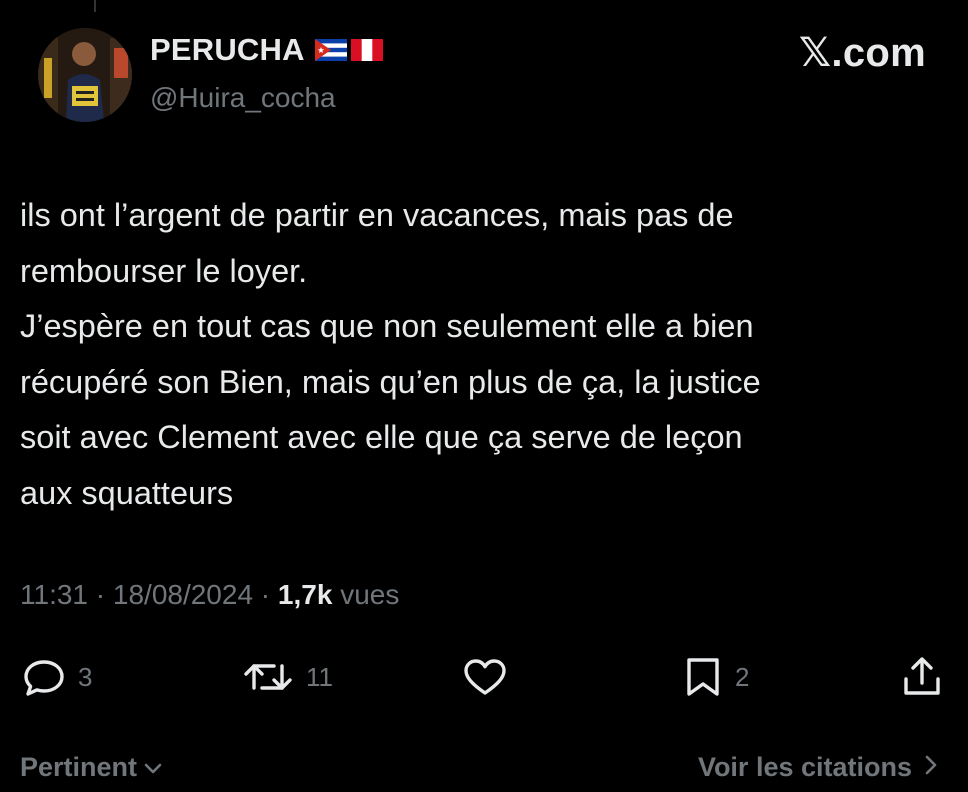 The image size is (968, 792). I want to click on view-quotes-link: Voir les citations, so click(818, 767).